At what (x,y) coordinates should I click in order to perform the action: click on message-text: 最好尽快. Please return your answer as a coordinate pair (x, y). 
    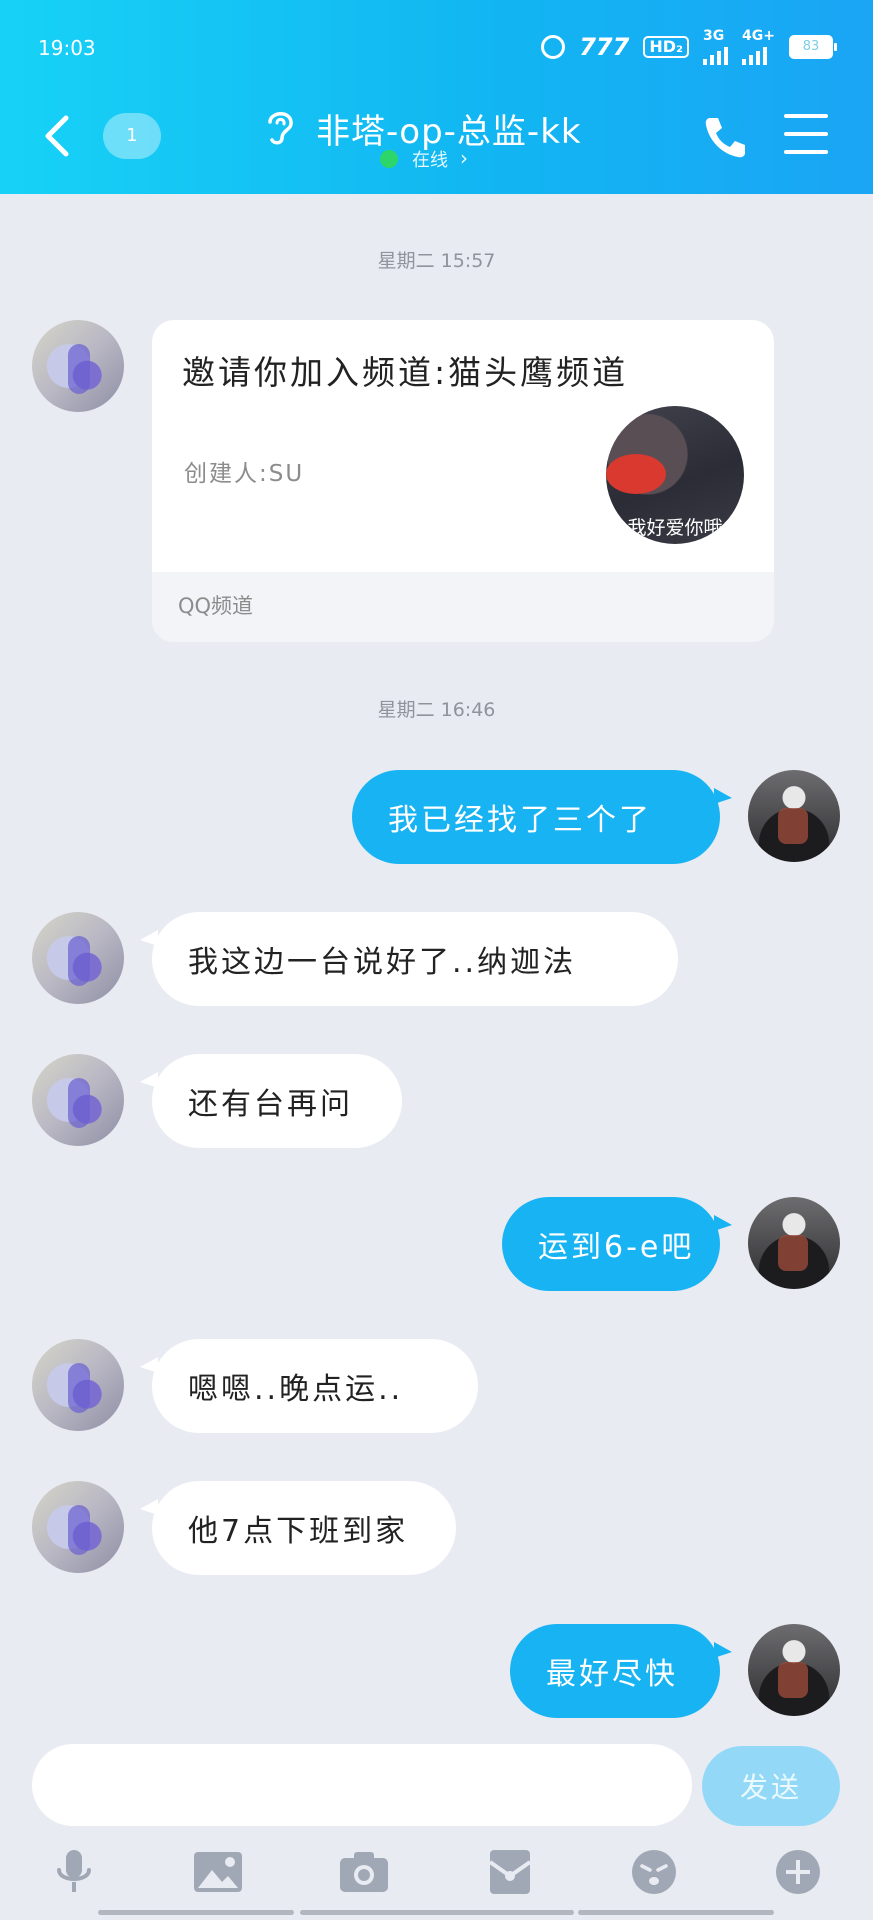
    Looking at the image, I should click on (612, 1674).